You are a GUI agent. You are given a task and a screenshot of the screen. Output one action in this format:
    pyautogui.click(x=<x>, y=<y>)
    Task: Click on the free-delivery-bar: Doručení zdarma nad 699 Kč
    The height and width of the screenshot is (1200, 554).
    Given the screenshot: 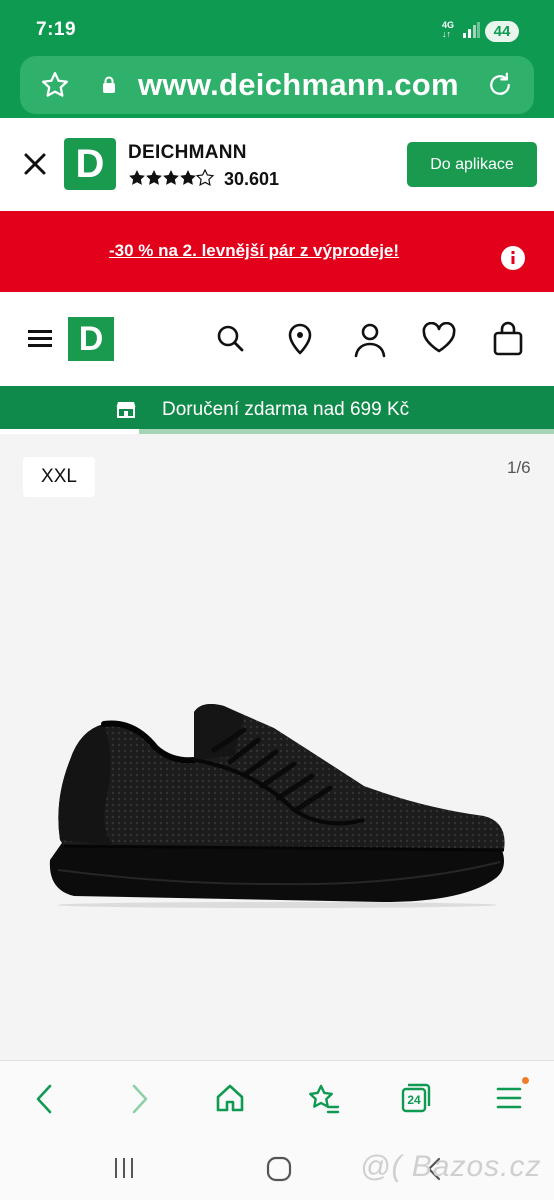 What is the action you would take?
    pyautogui.click(x=277, y=410)
    